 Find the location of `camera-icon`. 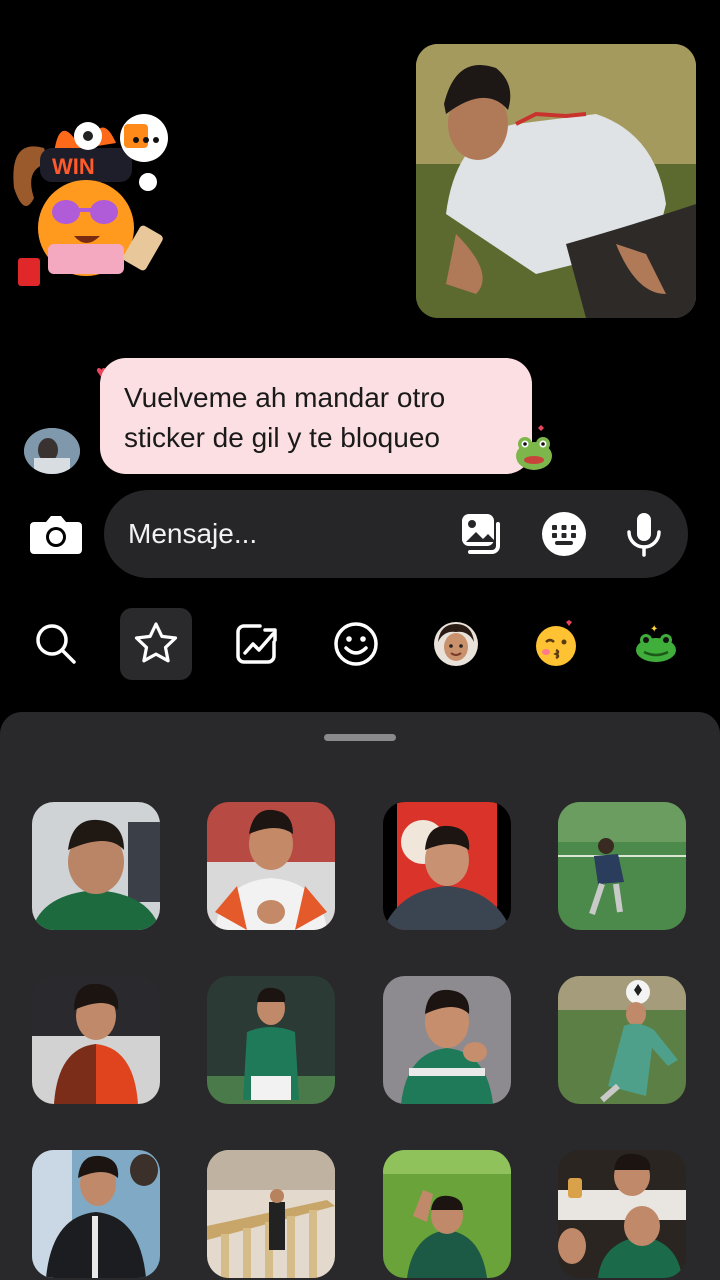

camera-icon is located at coordinates (56, 535).